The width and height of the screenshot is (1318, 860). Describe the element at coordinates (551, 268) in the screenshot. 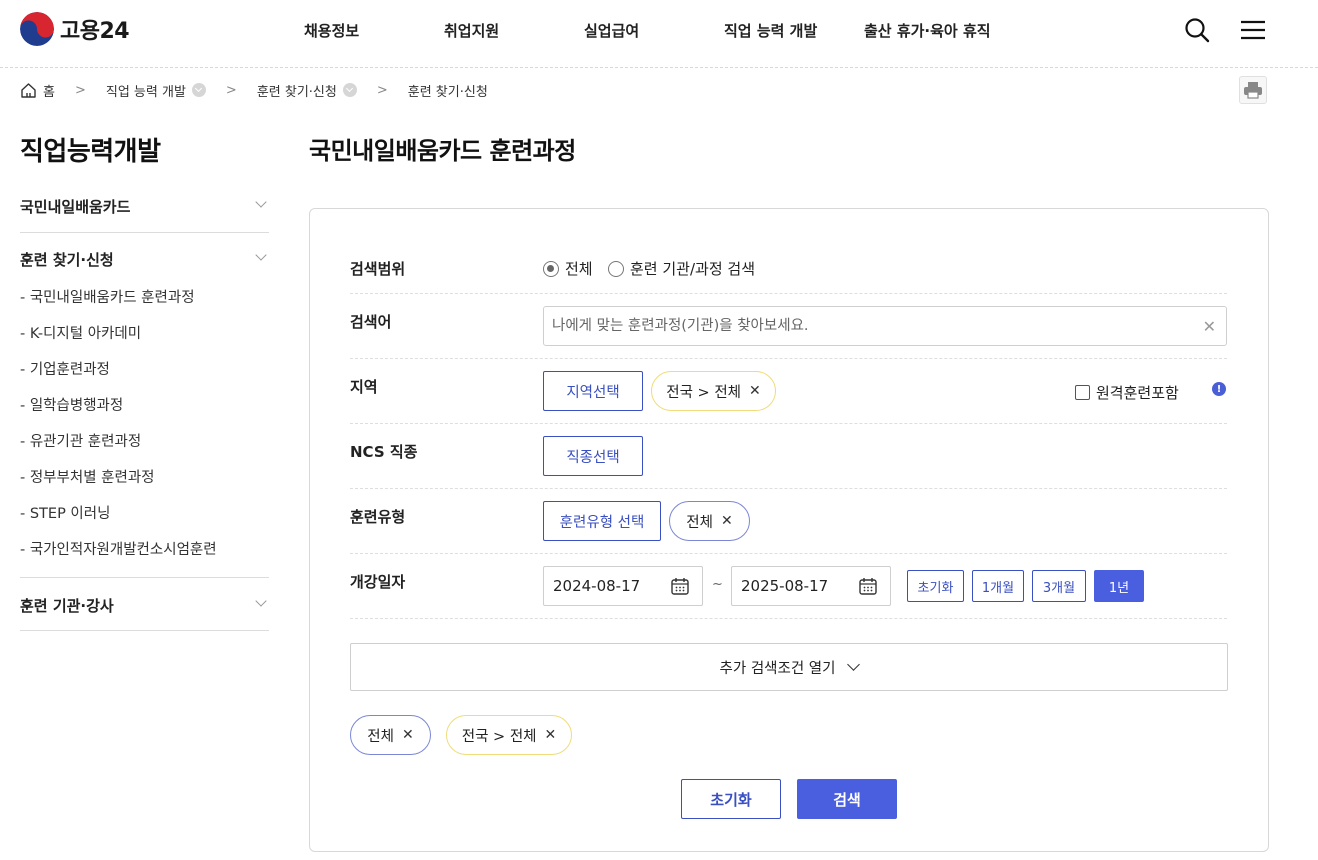

I see `radio-checked-icon` at that location.